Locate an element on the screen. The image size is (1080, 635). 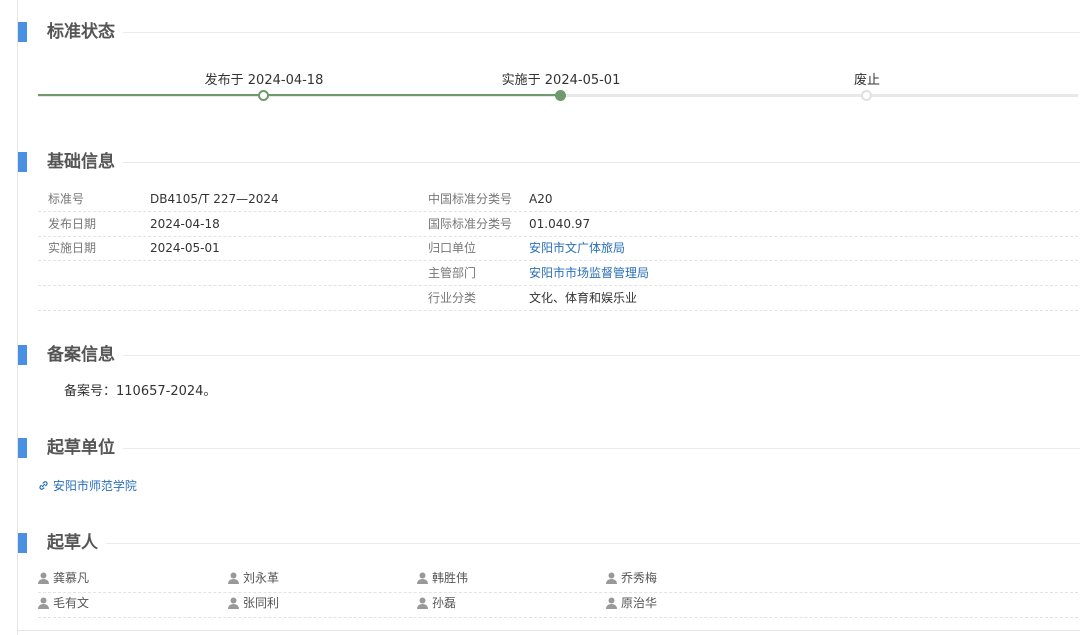
status-section-header: 标准状态 is located at coordinates (549, 32).